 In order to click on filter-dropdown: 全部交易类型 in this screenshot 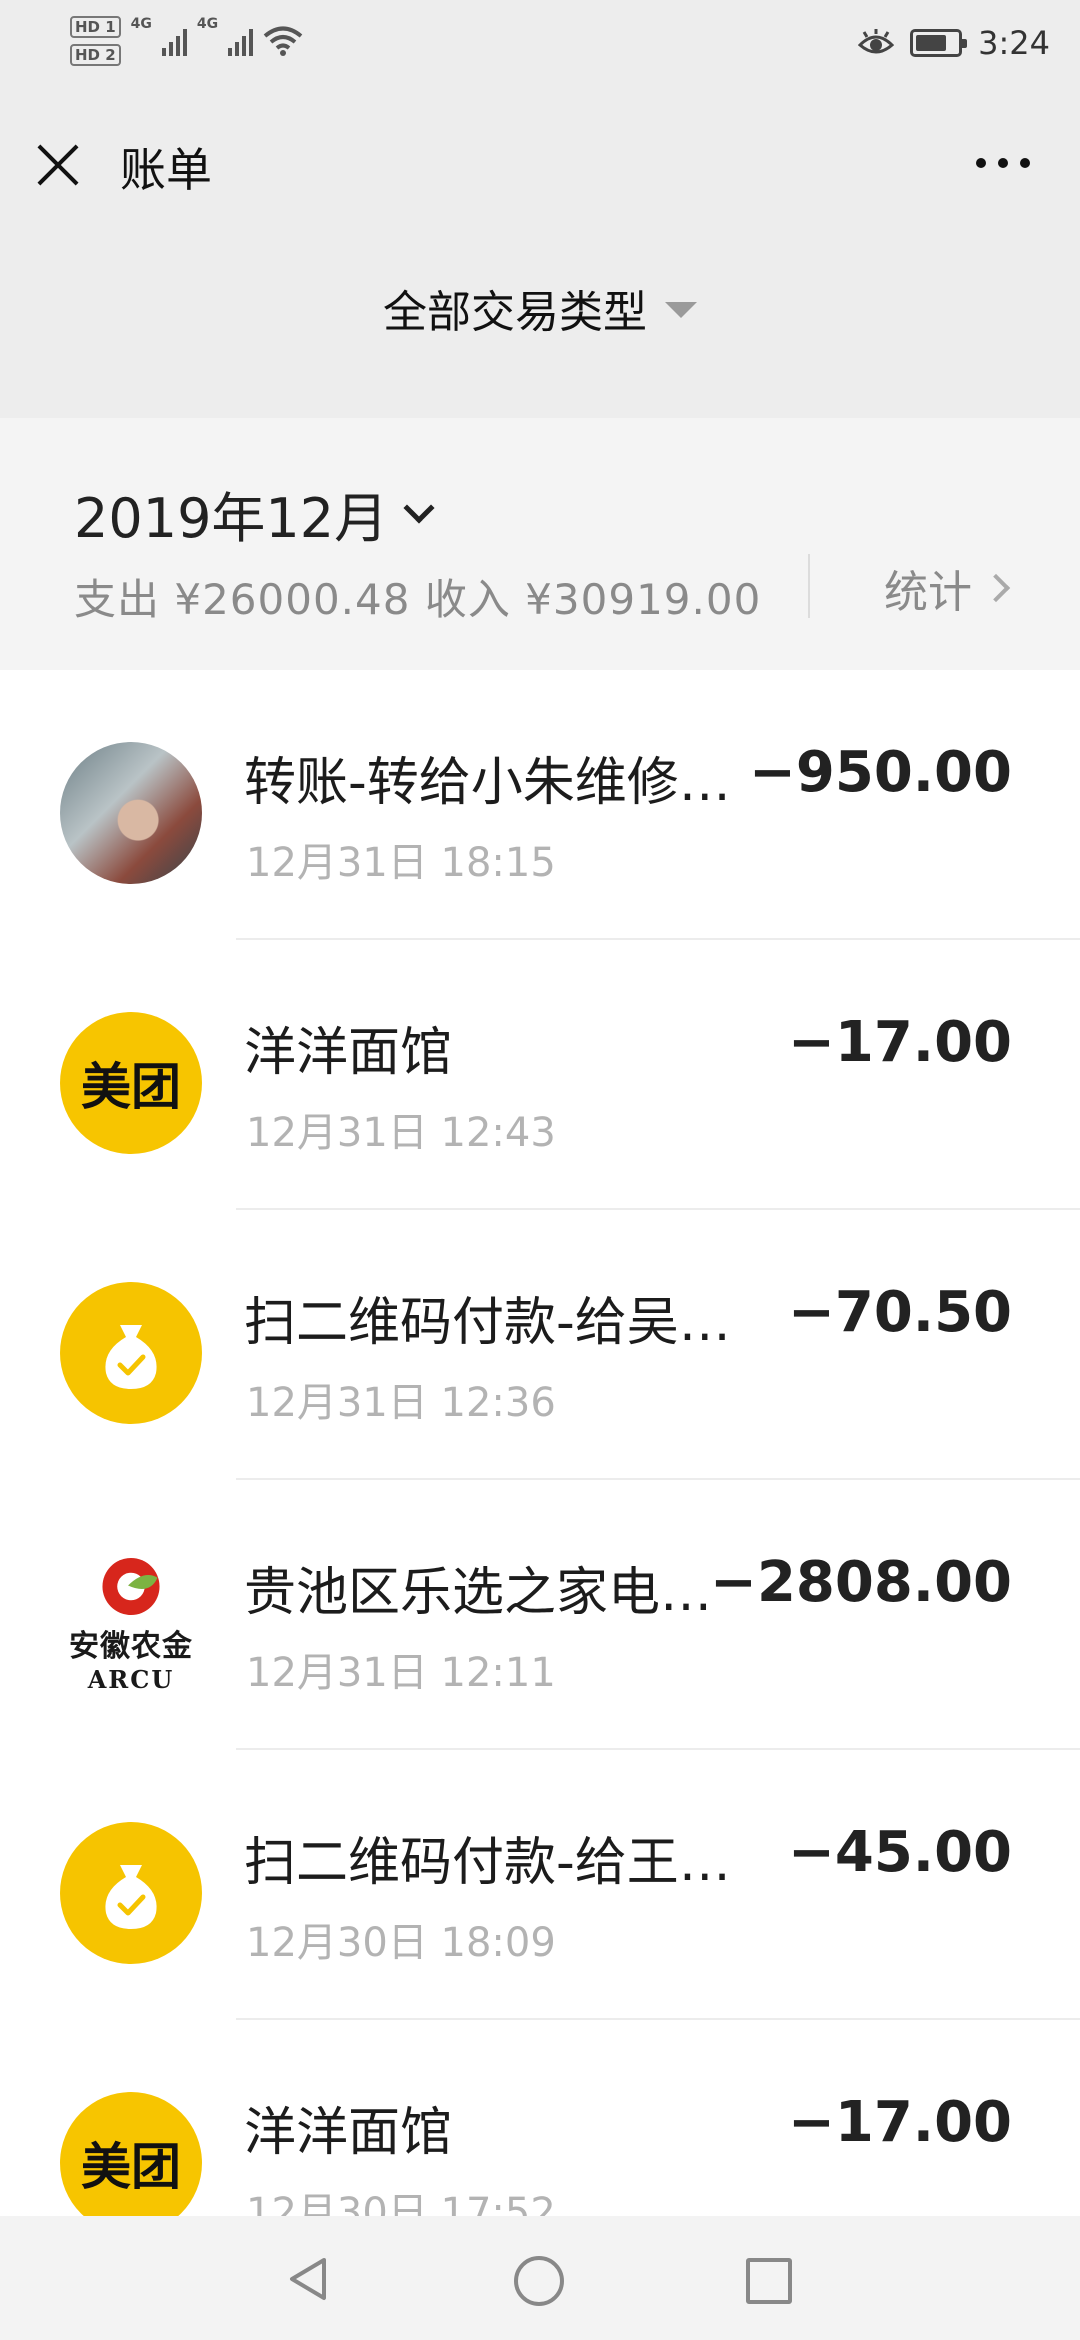, I will do `click(540, 308)`.